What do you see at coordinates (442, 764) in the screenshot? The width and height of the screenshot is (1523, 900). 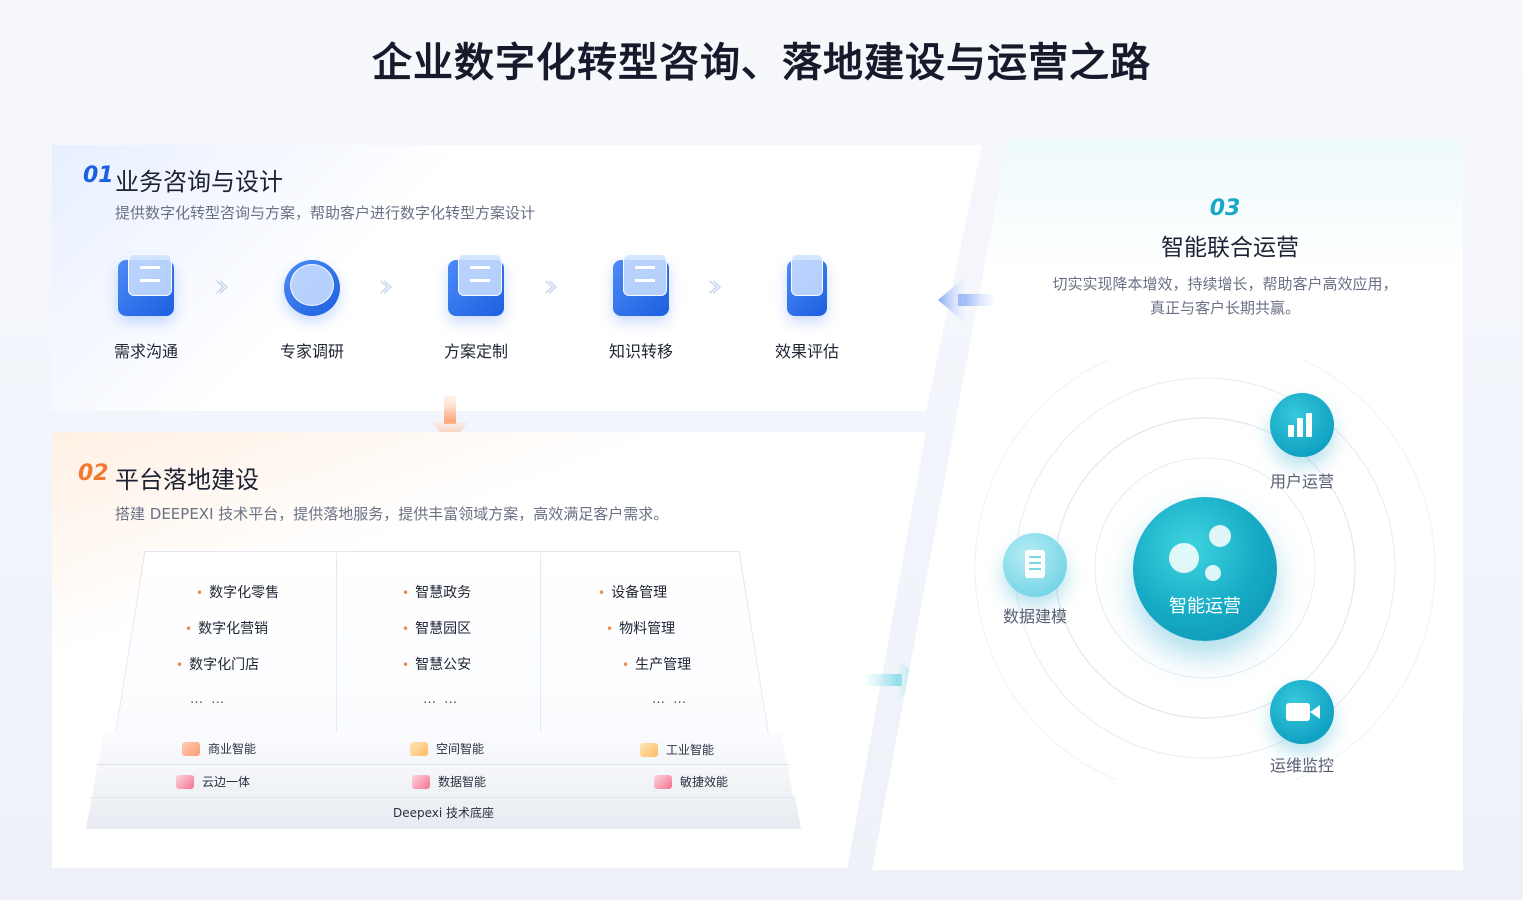 I see `row-divider` at bounding box center [442, 764].